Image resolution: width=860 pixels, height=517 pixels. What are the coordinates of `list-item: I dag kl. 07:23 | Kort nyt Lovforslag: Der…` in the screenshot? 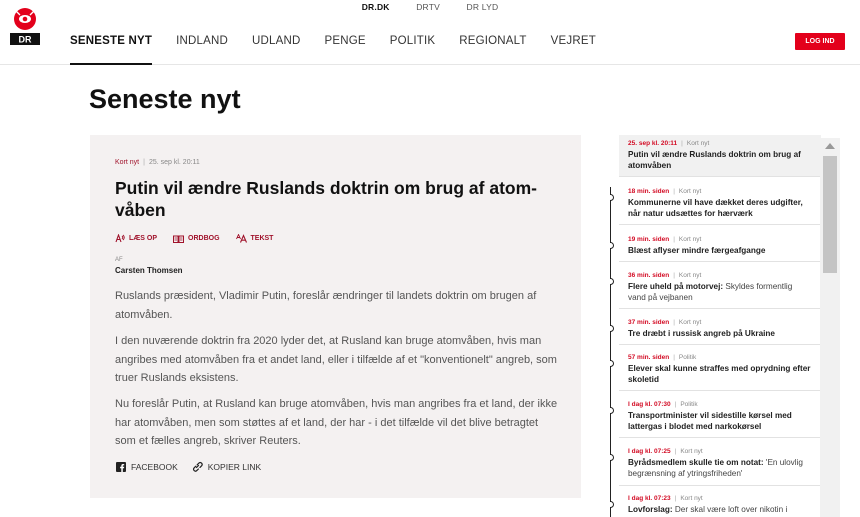 It's located at (715, 503).